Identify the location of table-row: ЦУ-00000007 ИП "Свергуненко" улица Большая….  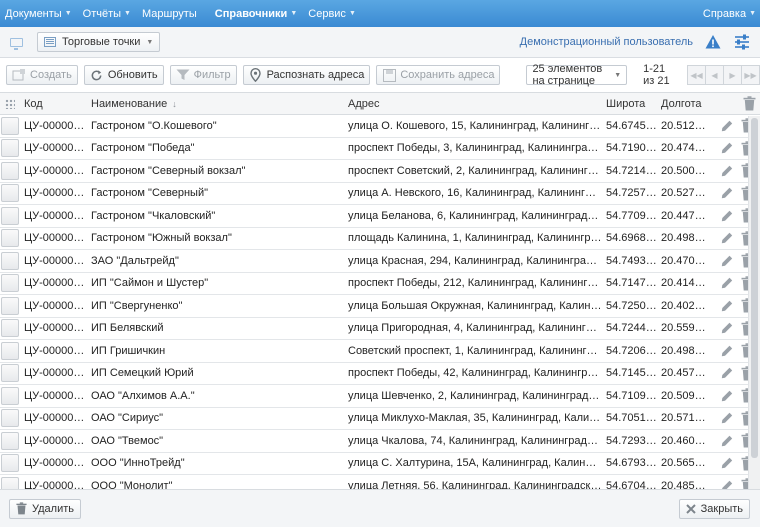
(380, 306).